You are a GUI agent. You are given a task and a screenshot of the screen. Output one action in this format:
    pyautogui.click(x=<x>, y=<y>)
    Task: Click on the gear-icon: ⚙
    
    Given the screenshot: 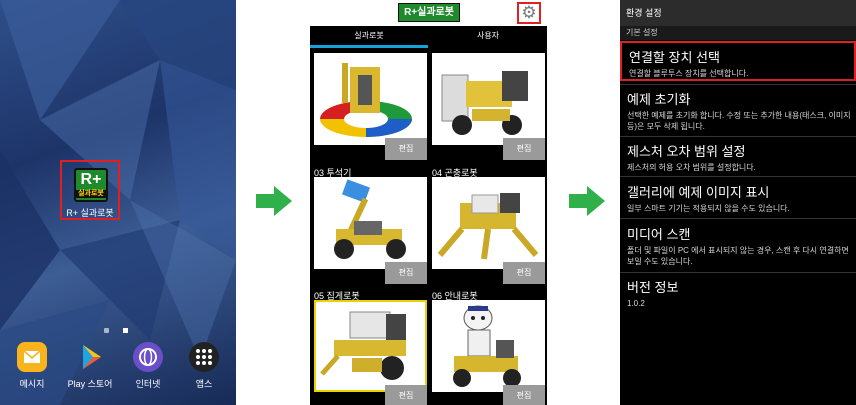 What is the action you would take?
    pyautogui.click(x=529, y=13)
    